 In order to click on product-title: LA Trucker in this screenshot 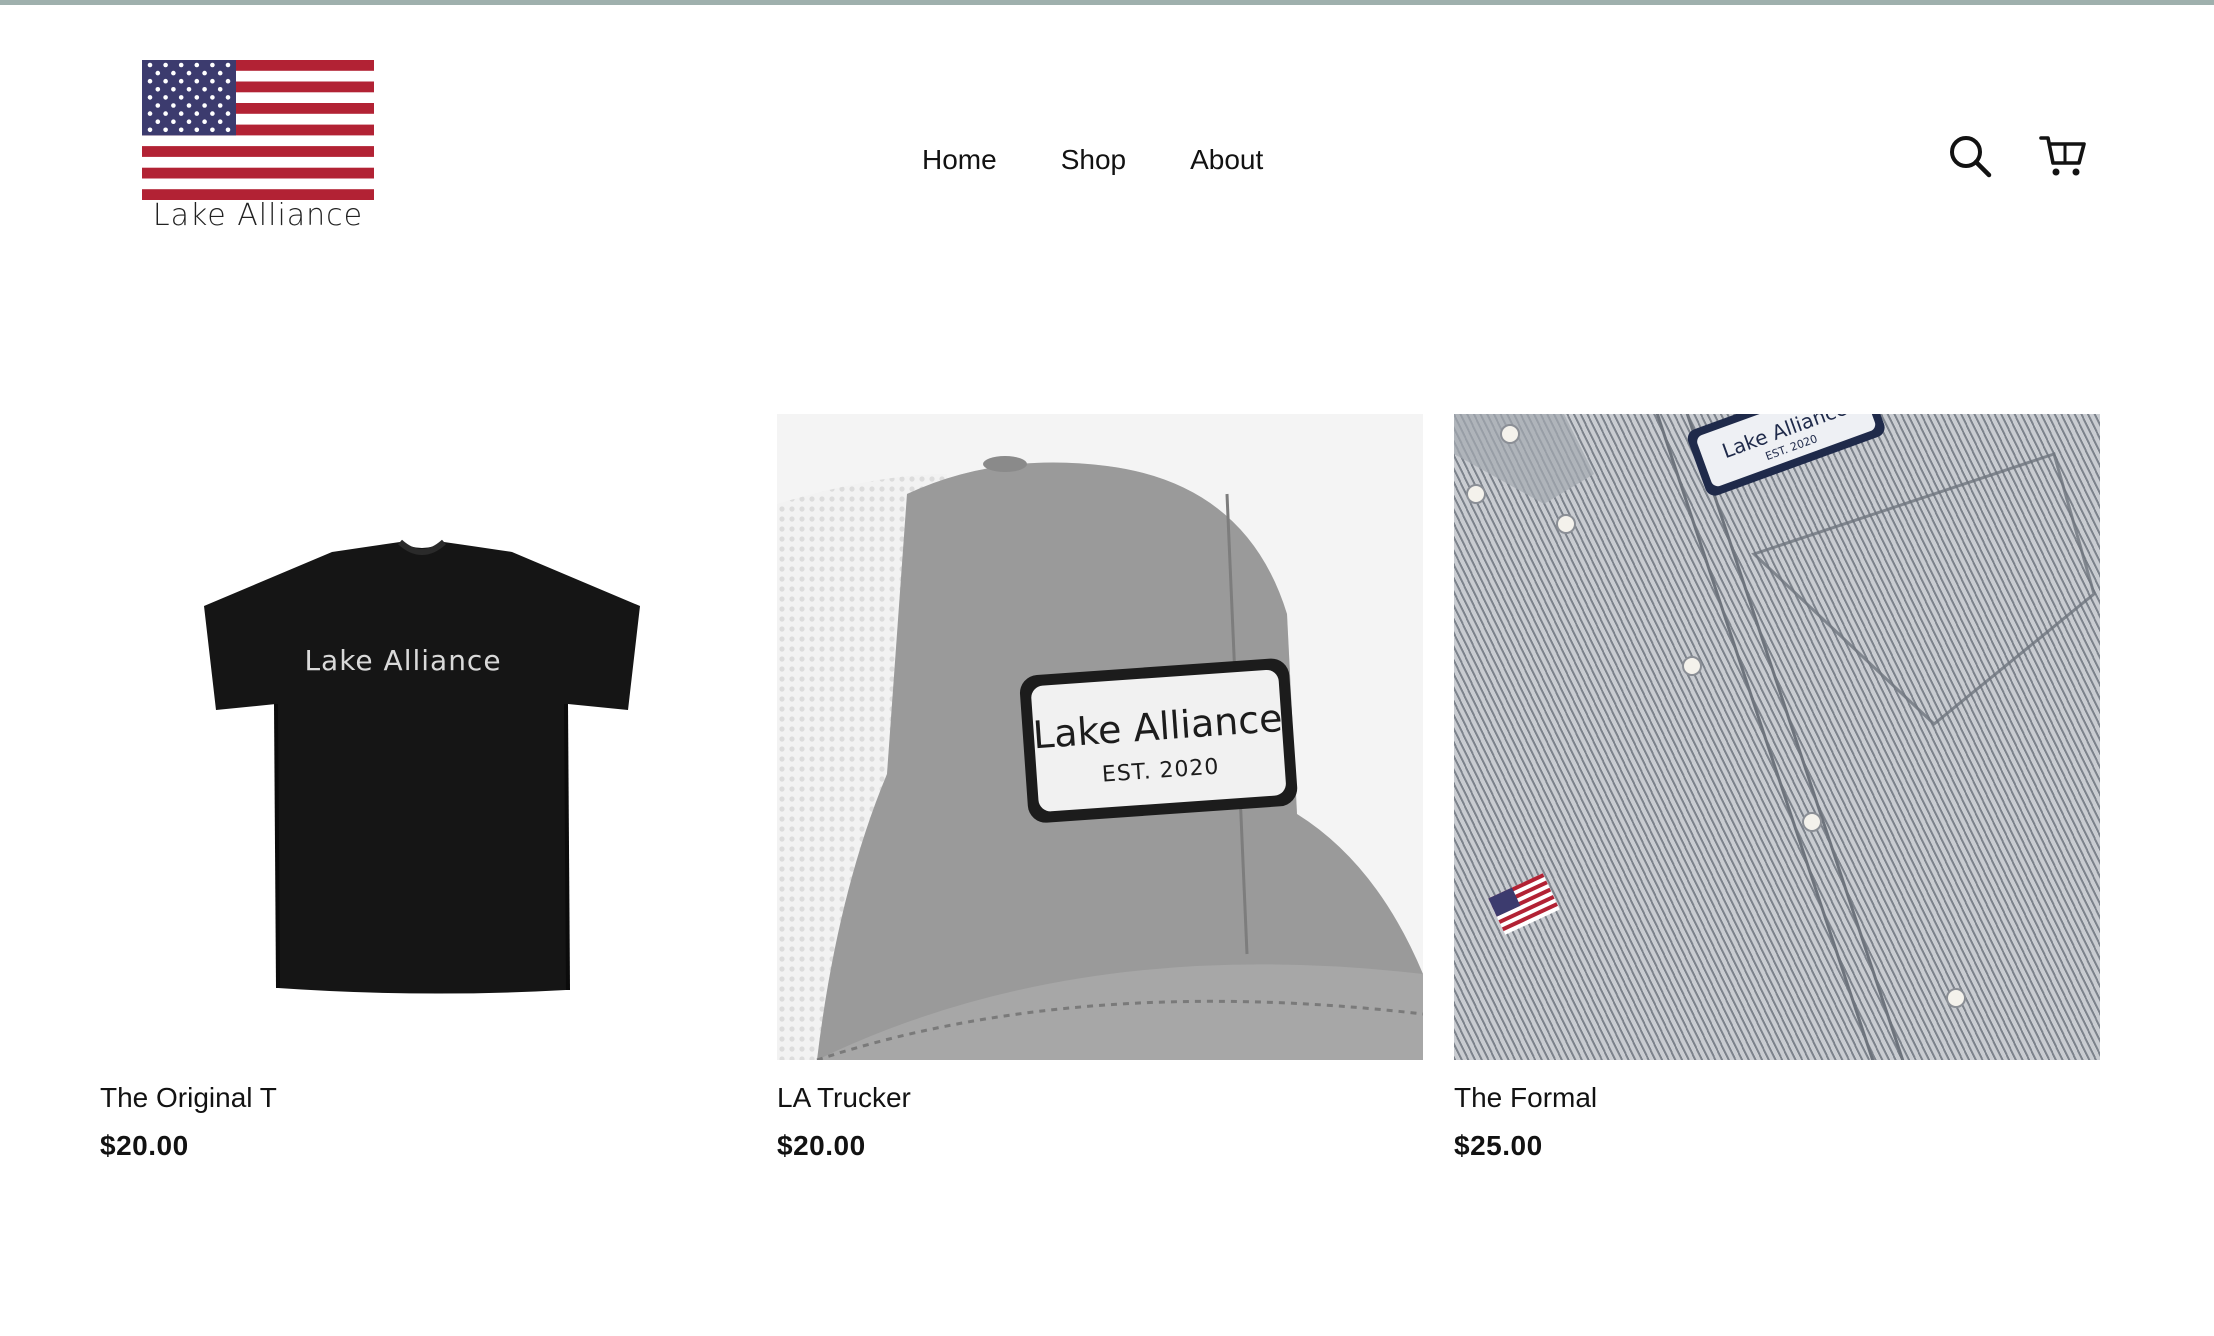, I will do `click(1100, 1098)`.